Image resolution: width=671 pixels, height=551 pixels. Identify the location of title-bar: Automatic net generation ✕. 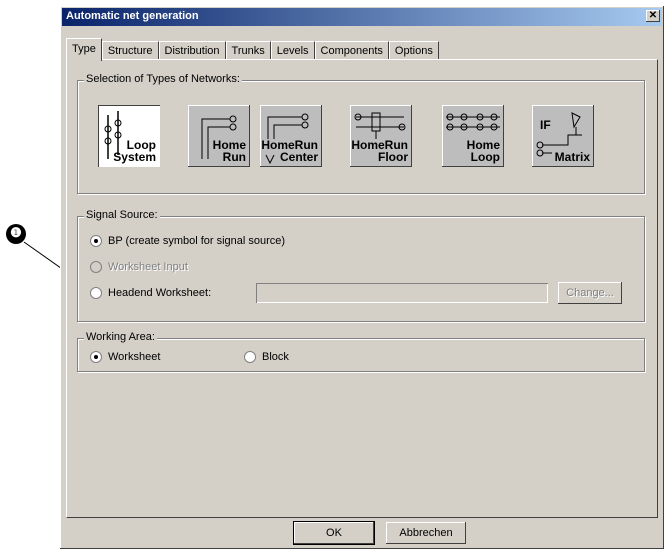
(362, 17).